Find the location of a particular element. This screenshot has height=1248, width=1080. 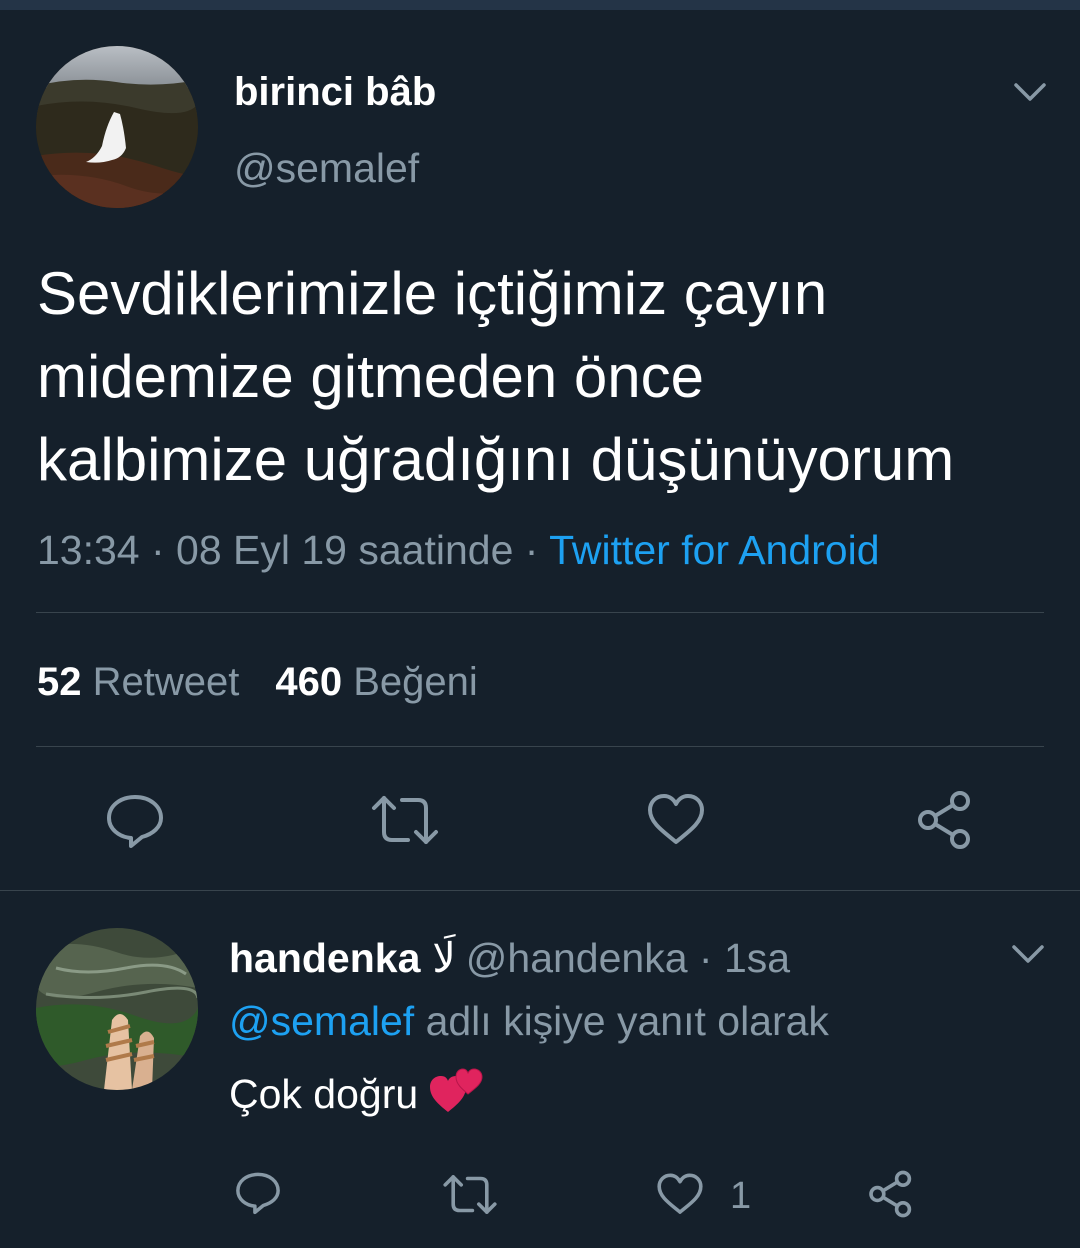

reply-name-symbol: لَا is located at coordinates (444, 958).